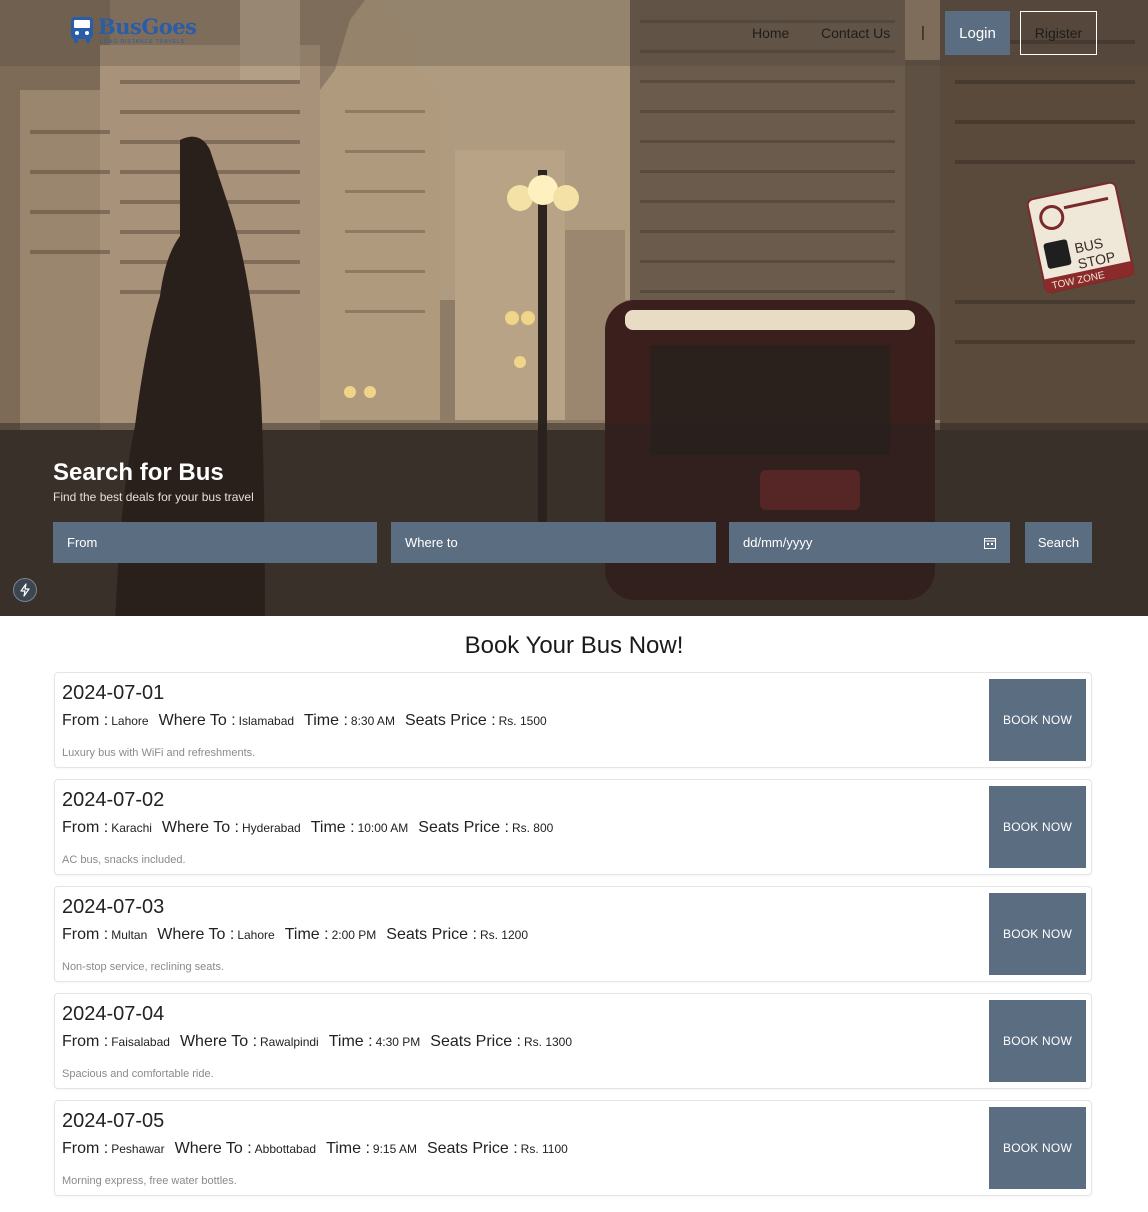 The width and height of the screenshot is (1148, 1212). What do you see at coordinates (977, 33) in the screenshot?
I see `login-button: Login` at bounding box center [977, 33].